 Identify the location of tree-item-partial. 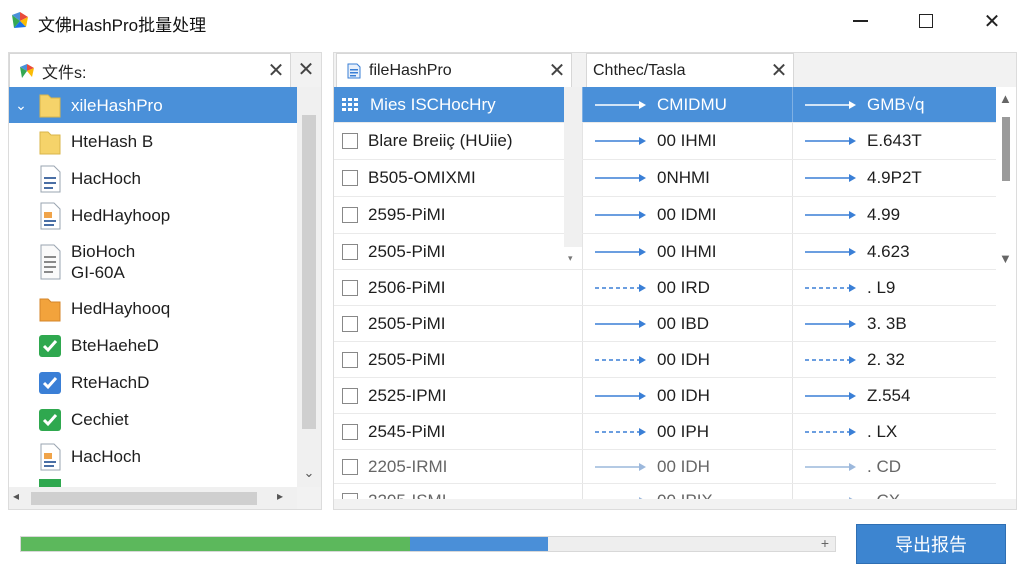
(153, 482).